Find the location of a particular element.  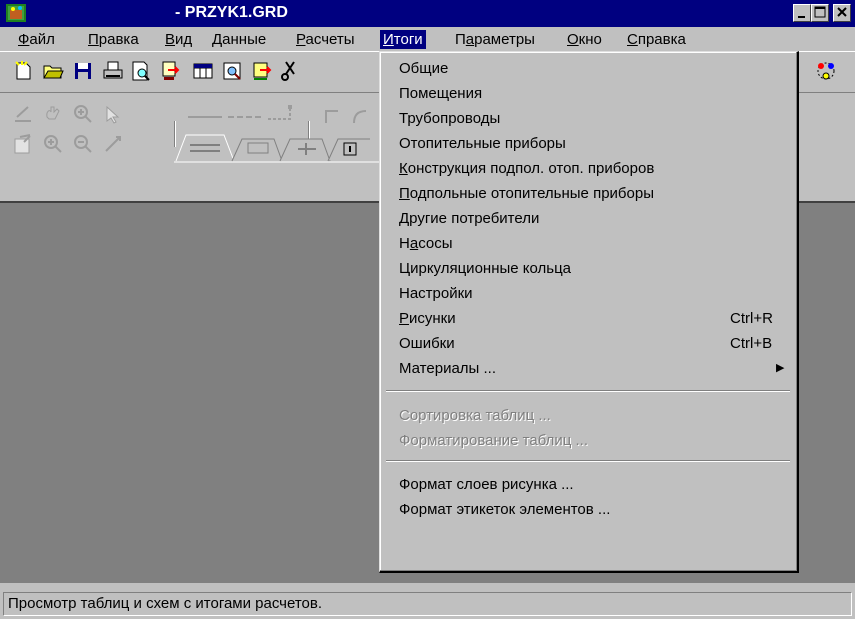

maximize-button is located at coordinates (820, 13).